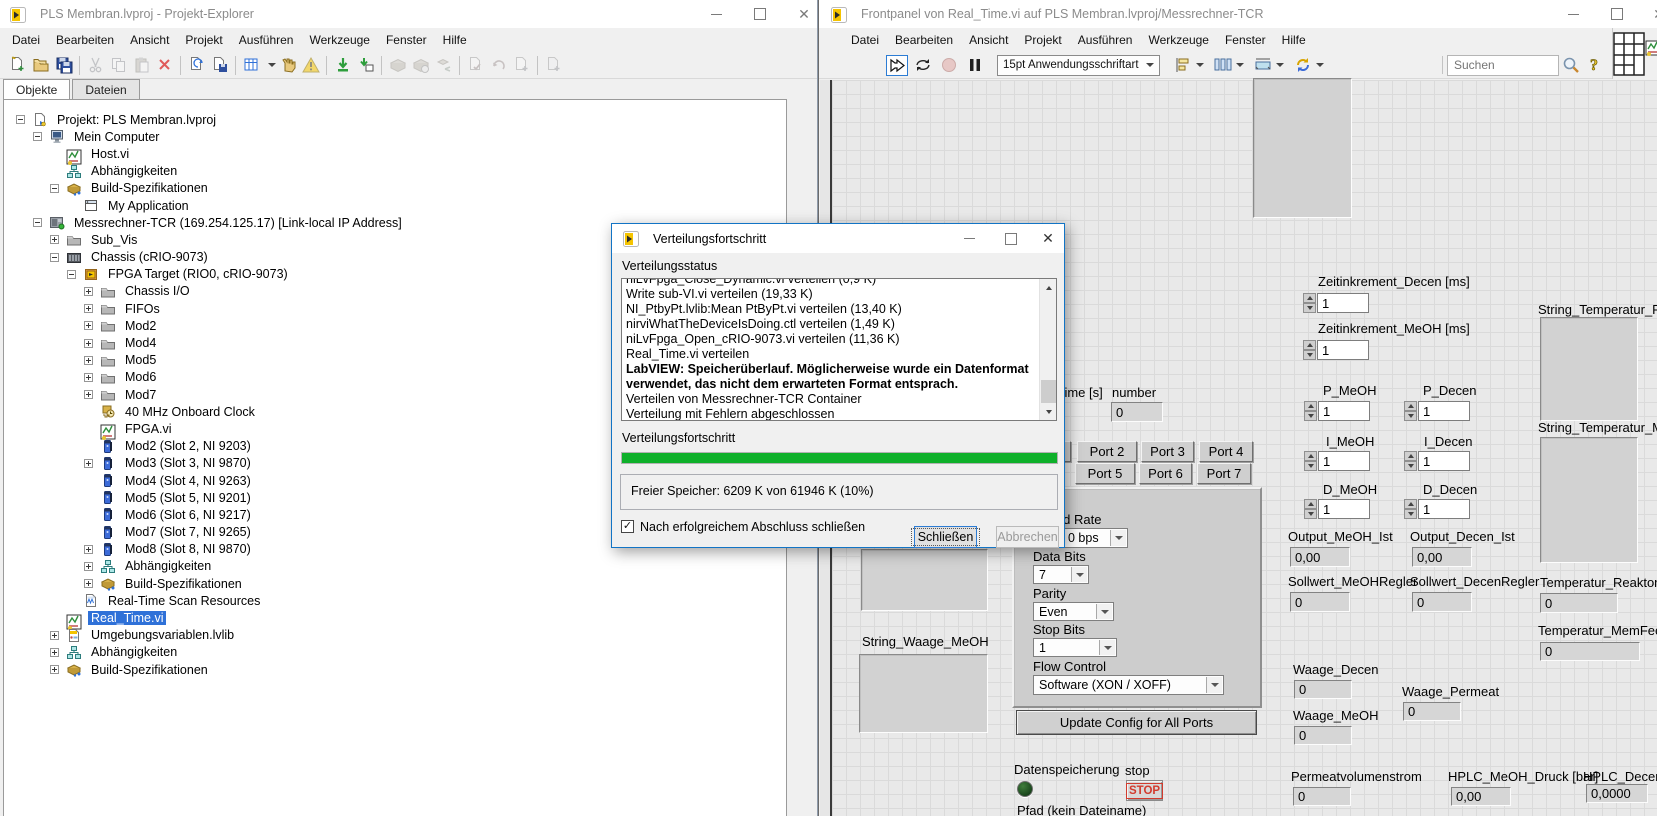 This screenshot has width=1657, height=816. Describe the element at coordinates (118, 65) in the screenshot. I see `copy-icon` at that location.